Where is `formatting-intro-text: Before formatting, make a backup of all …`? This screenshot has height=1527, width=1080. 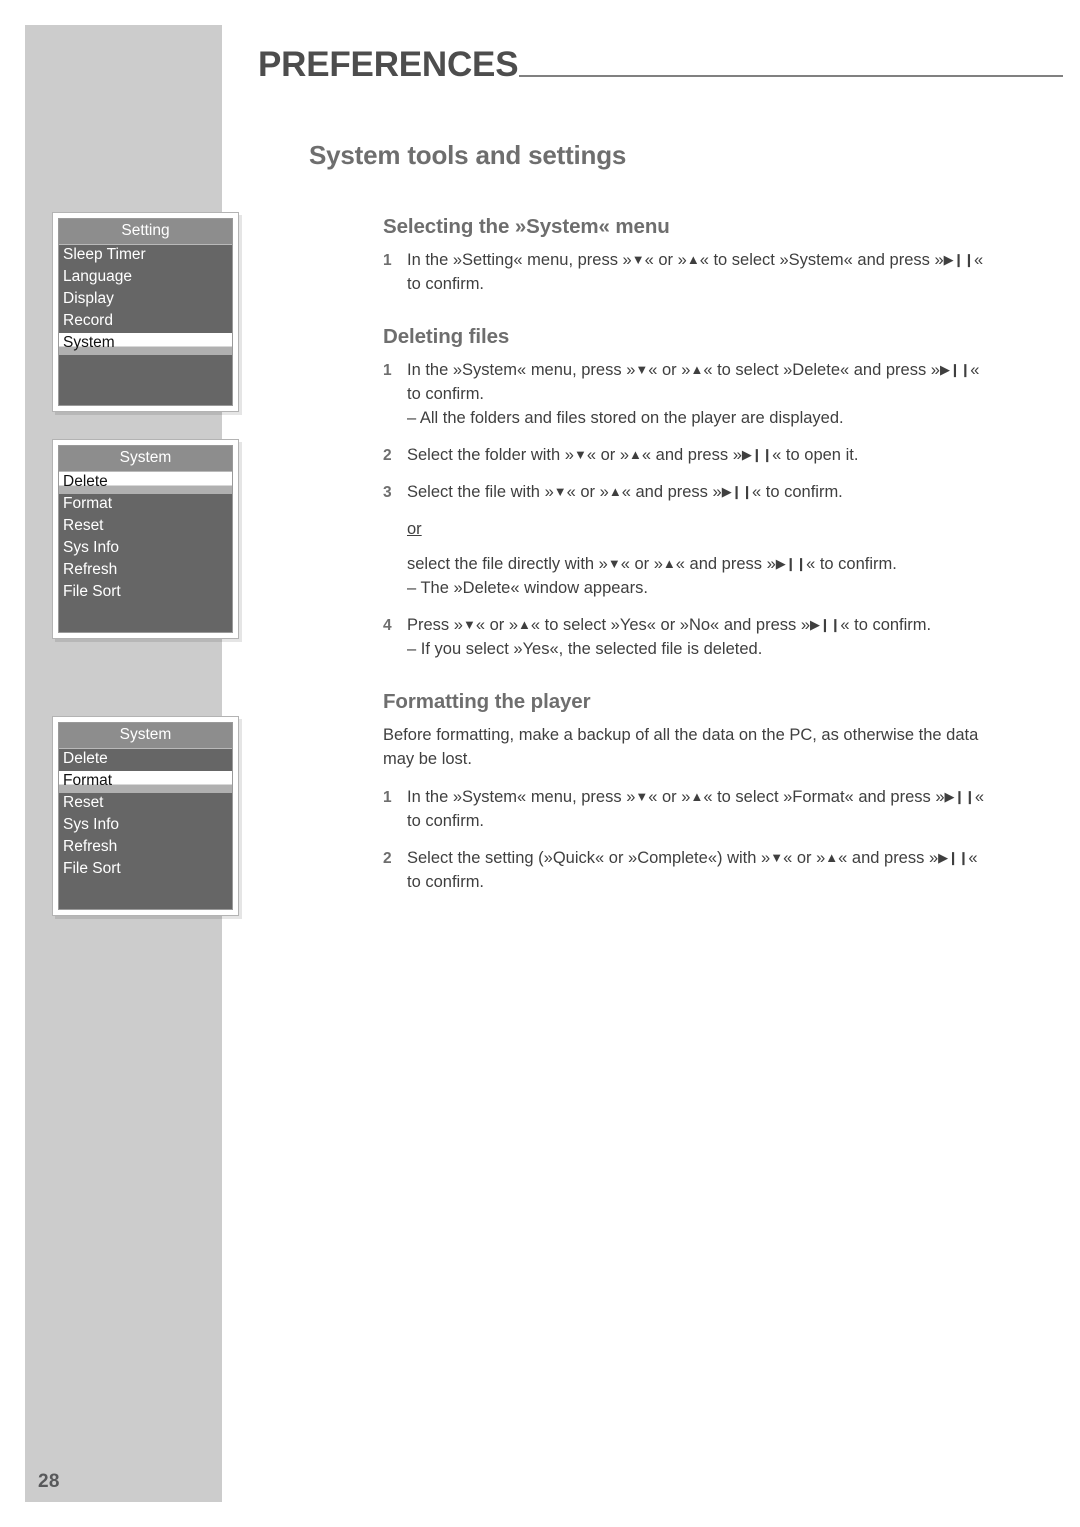
formatting-intro-text: Before formatting, make a backup of all … is located at coordinates (681, 747).